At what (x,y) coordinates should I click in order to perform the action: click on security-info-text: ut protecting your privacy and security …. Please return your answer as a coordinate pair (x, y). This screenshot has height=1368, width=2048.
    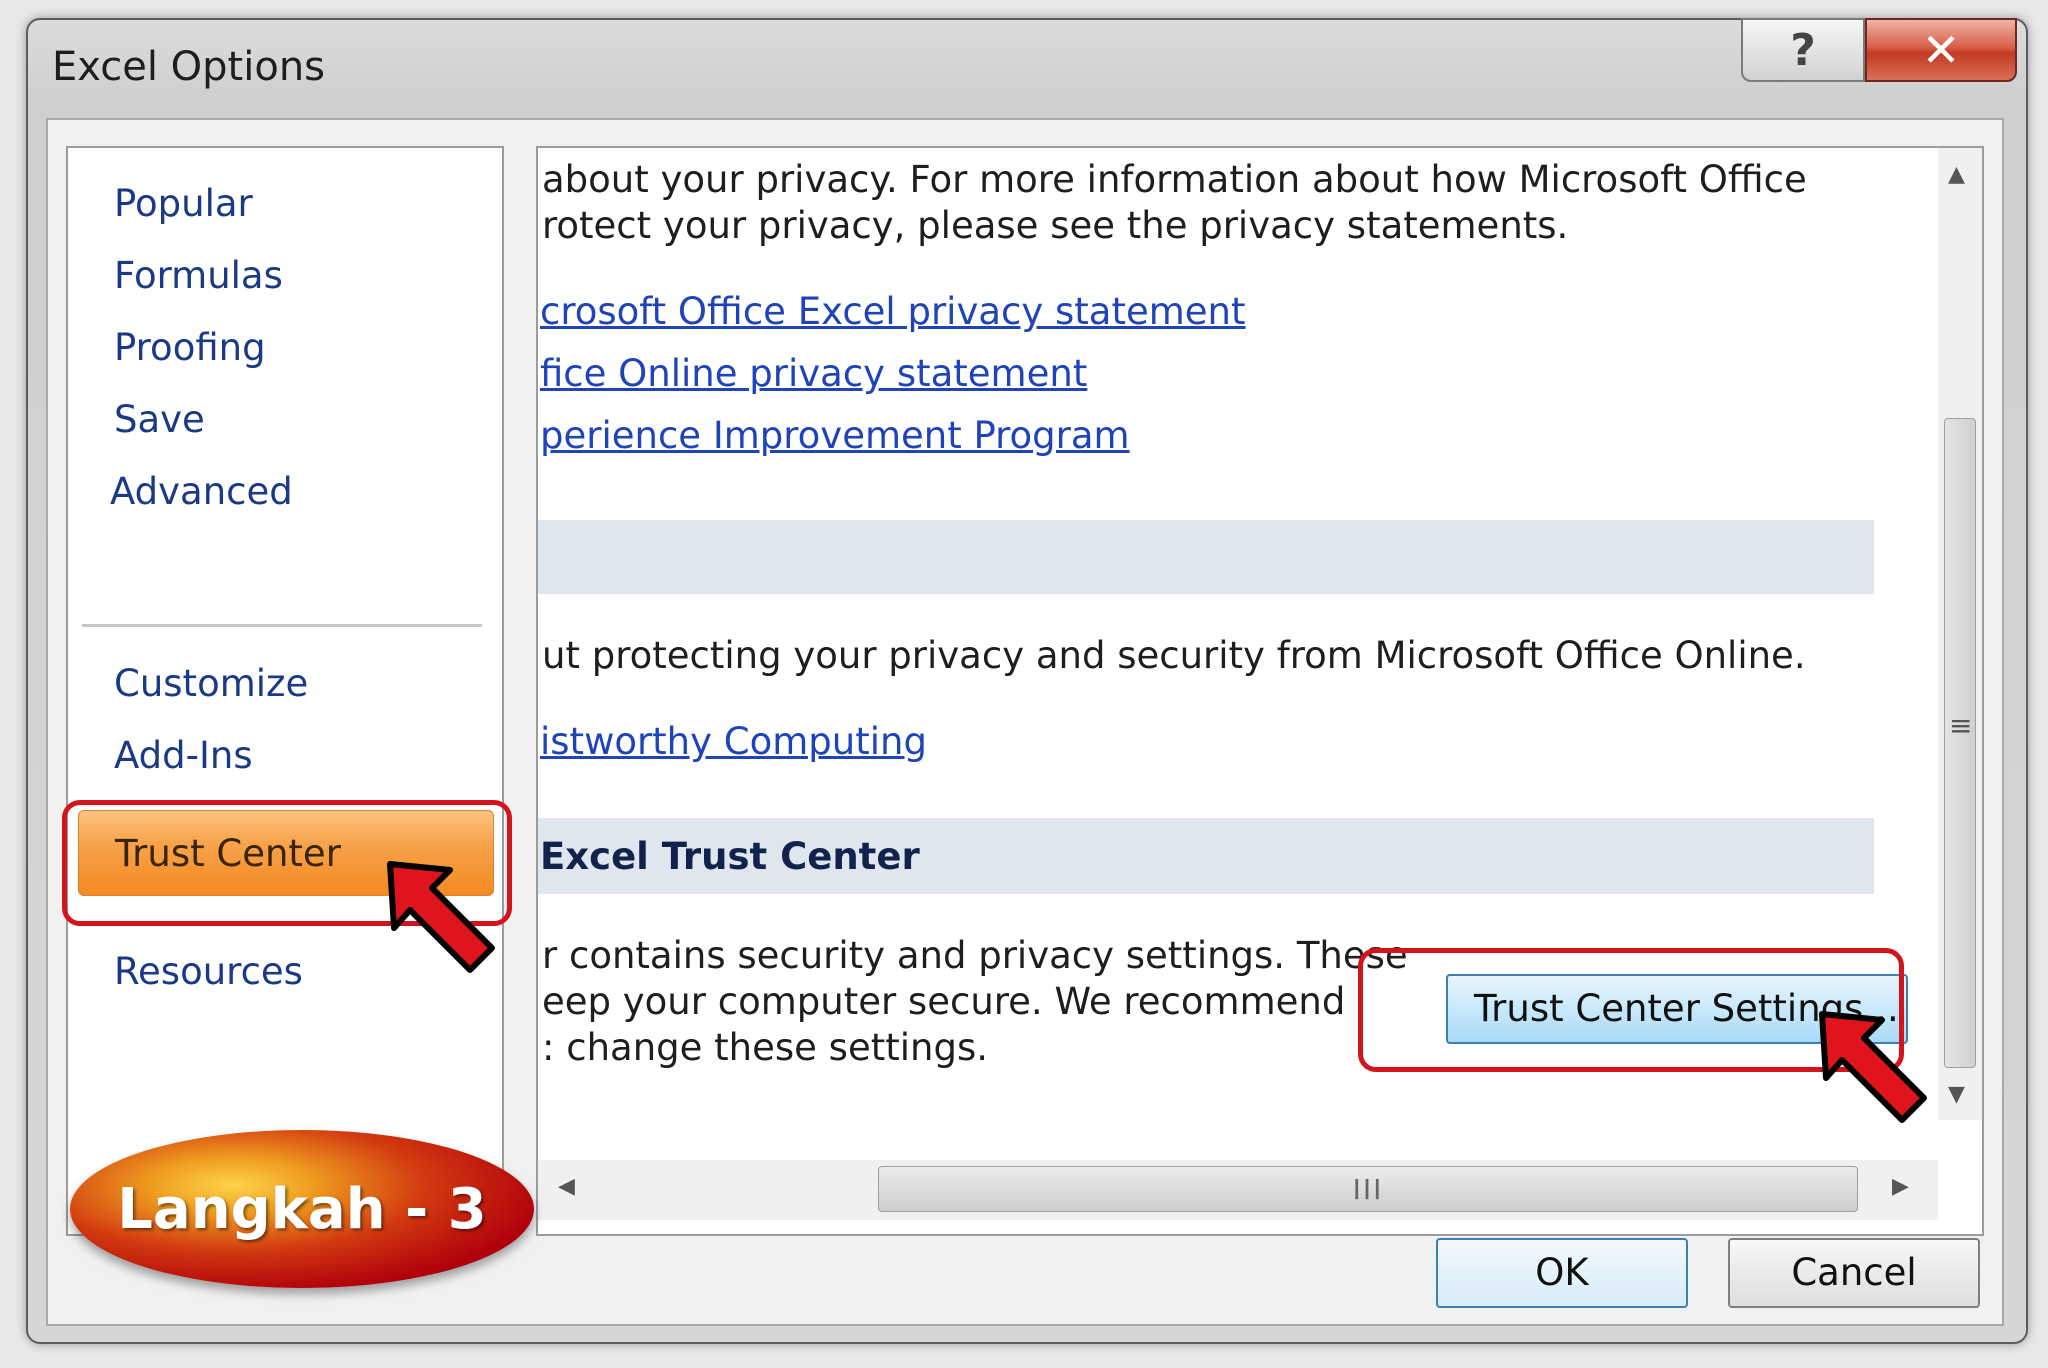
    Looking at the image, I should click on (1174, 655).